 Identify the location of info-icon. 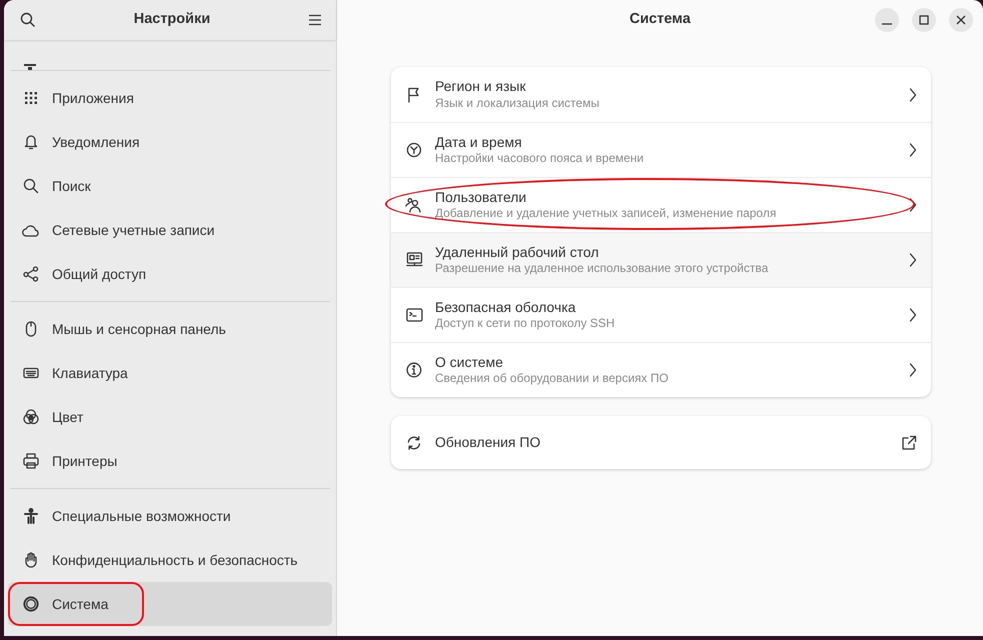
(414, 370).